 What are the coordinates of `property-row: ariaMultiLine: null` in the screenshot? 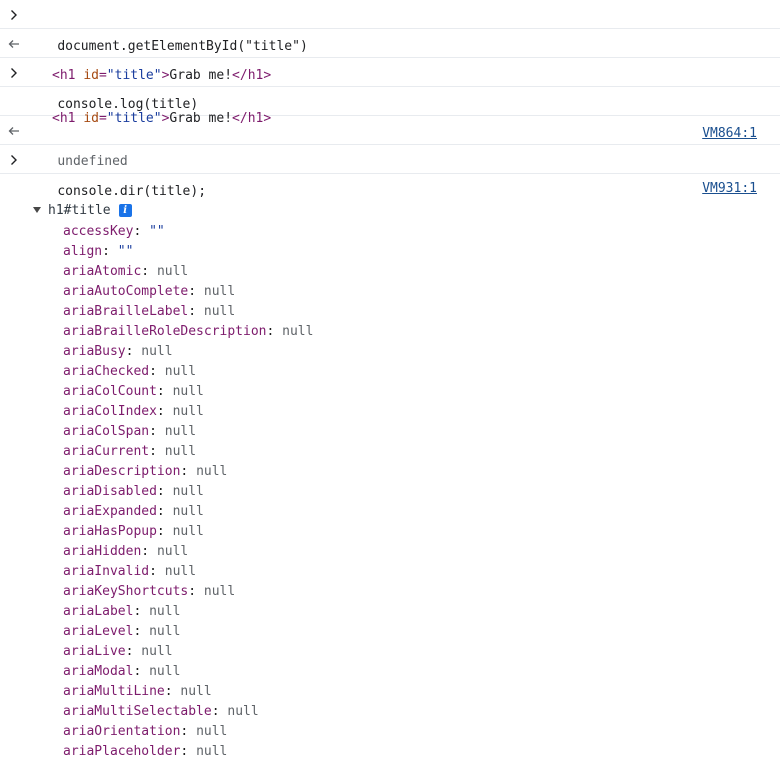 It's located at (188, 692).